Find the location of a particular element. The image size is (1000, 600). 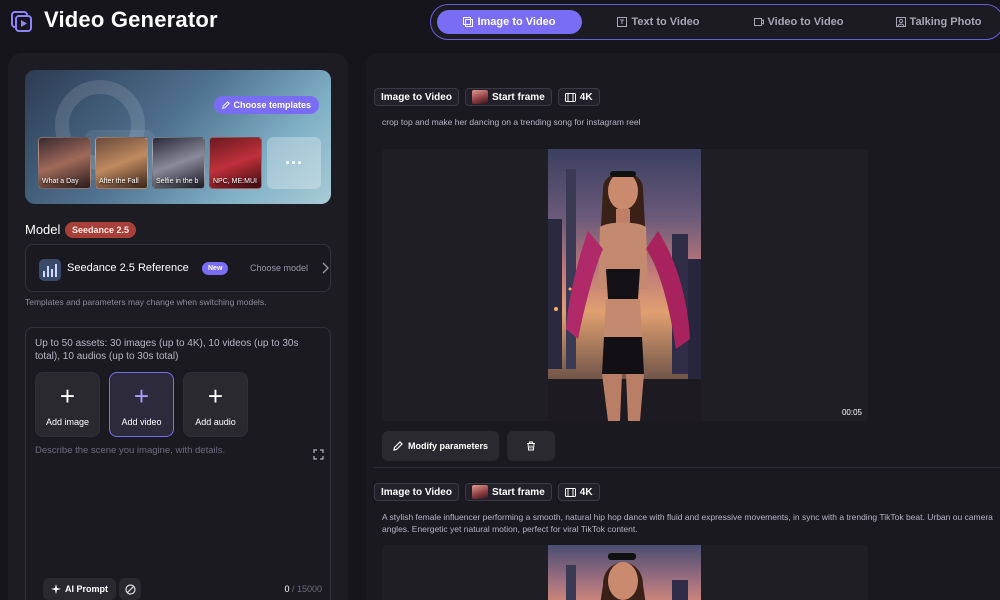

add-video-button: + Add video is located at coordinates (141, 404).